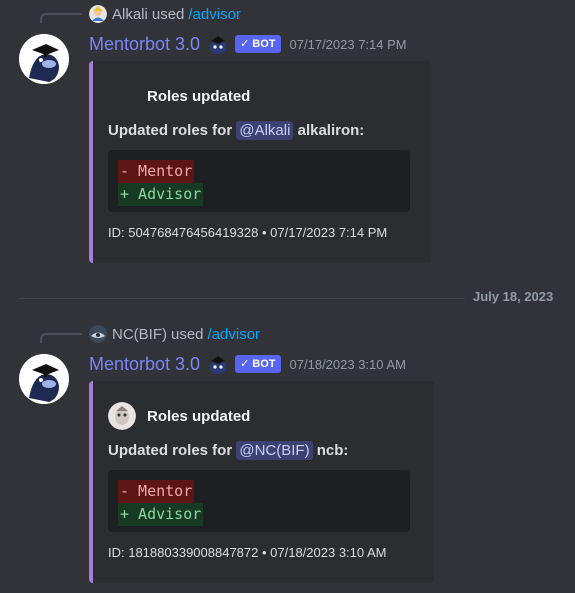  Describe the element at coordinates (348, 364) in the screenshot. I see `message-timestamp: 07/18/2023 3:10 AM` at that location.